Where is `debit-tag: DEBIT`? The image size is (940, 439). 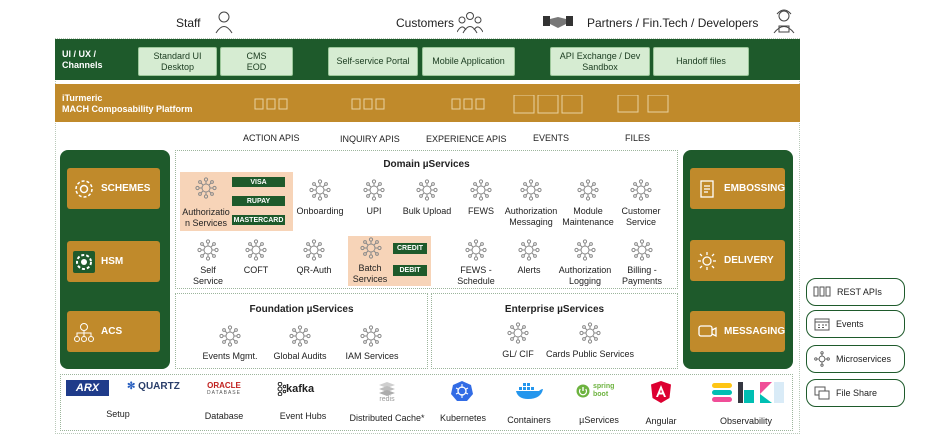 debit-tag: DEBIT is located at coordinates (410, 270).